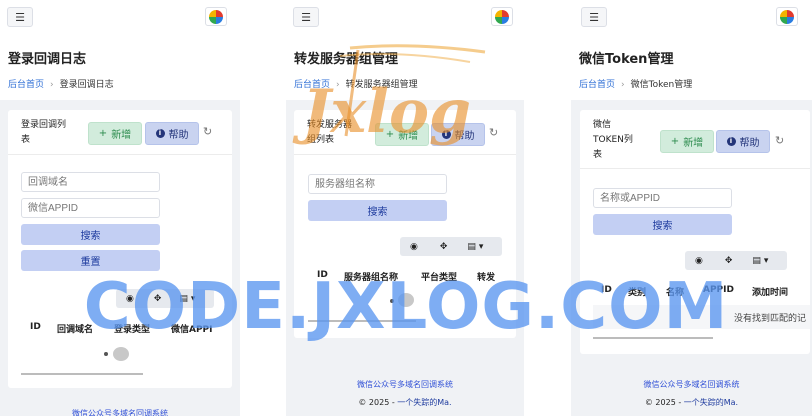  What do you see at coordinates (90, 260) in the screenshot?
I see `reset-button: 重置` at bounding box center [90, 260].